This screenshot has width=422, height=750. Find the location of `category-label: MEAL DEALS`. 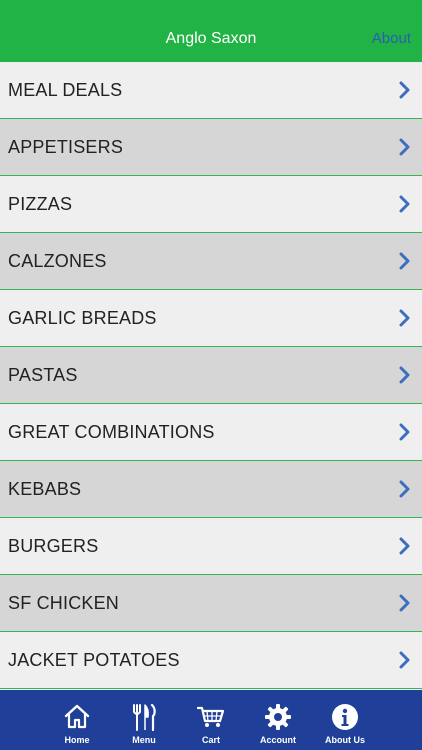

category-label: MEAL DEALS is located at coordinates (65, 89).